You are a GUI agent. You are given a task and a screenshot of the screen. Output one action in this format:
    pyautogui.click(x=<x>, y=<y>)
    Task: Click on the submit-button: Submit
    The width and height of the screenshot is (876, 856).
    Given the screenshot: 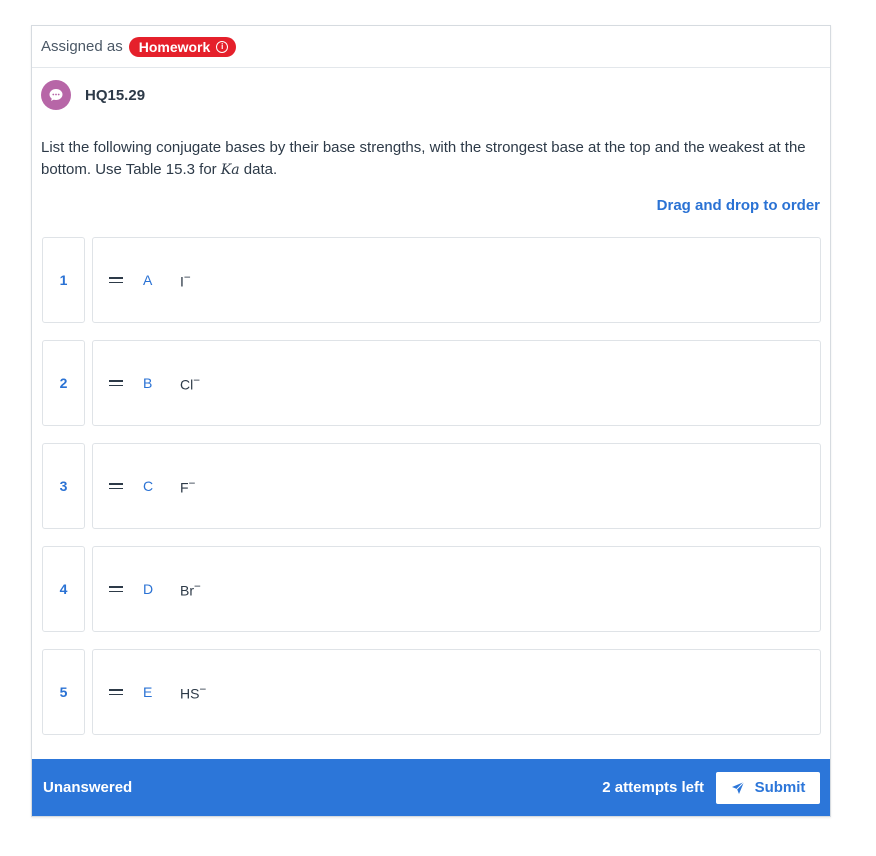 What is the action you would take?
    pyautogui.click(x=768, y=787)
    